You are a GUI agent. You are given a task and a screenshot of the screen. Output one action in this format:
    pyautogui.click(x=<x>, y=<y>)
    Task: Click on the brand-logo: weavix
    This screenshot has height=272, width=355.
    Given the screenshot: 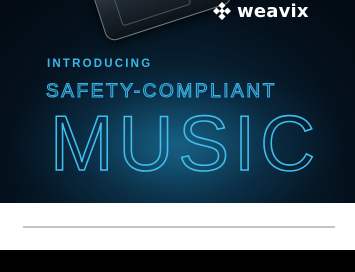 What is the action you would take?
    pyautogui.click(x=261, y=11)
    